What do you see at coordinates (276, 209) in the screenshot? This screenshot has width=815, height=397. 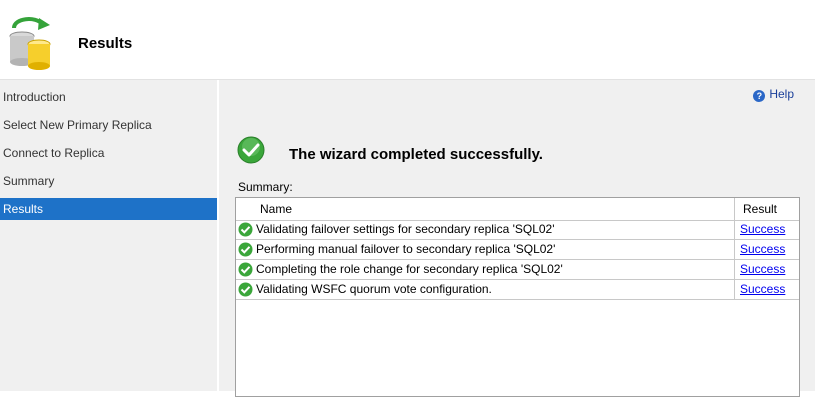 I see `column-header-name: Name` at bounding box center [276, 209].